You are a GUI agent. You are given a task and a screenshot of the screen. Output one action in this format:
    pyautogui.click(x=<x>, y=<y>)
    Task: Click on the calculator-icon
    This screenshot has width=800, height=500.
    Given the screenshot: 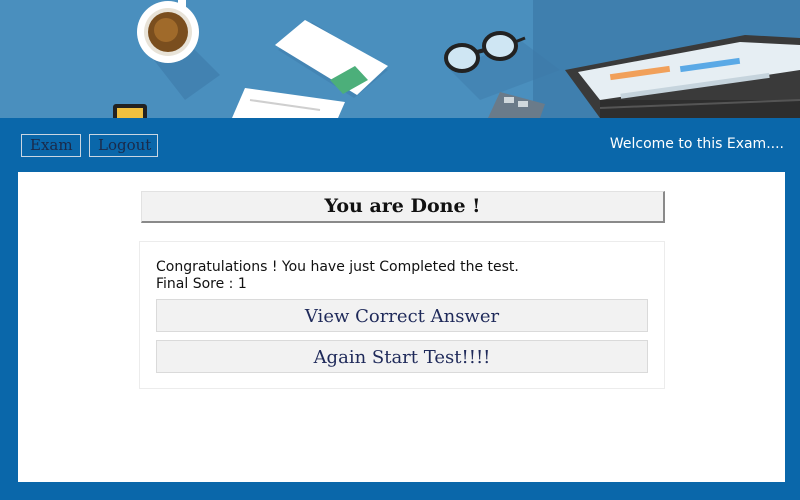 What is the action you would take?
    pyautogui.click(x=516, y=105)
    